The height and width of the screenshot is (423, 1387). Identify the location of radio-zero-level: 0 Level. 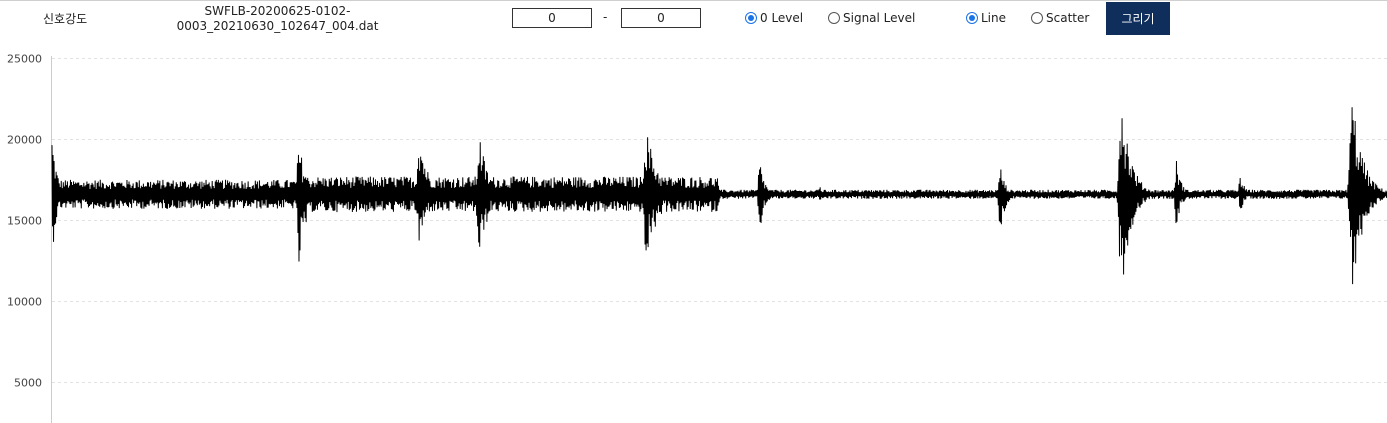
(774, 18).